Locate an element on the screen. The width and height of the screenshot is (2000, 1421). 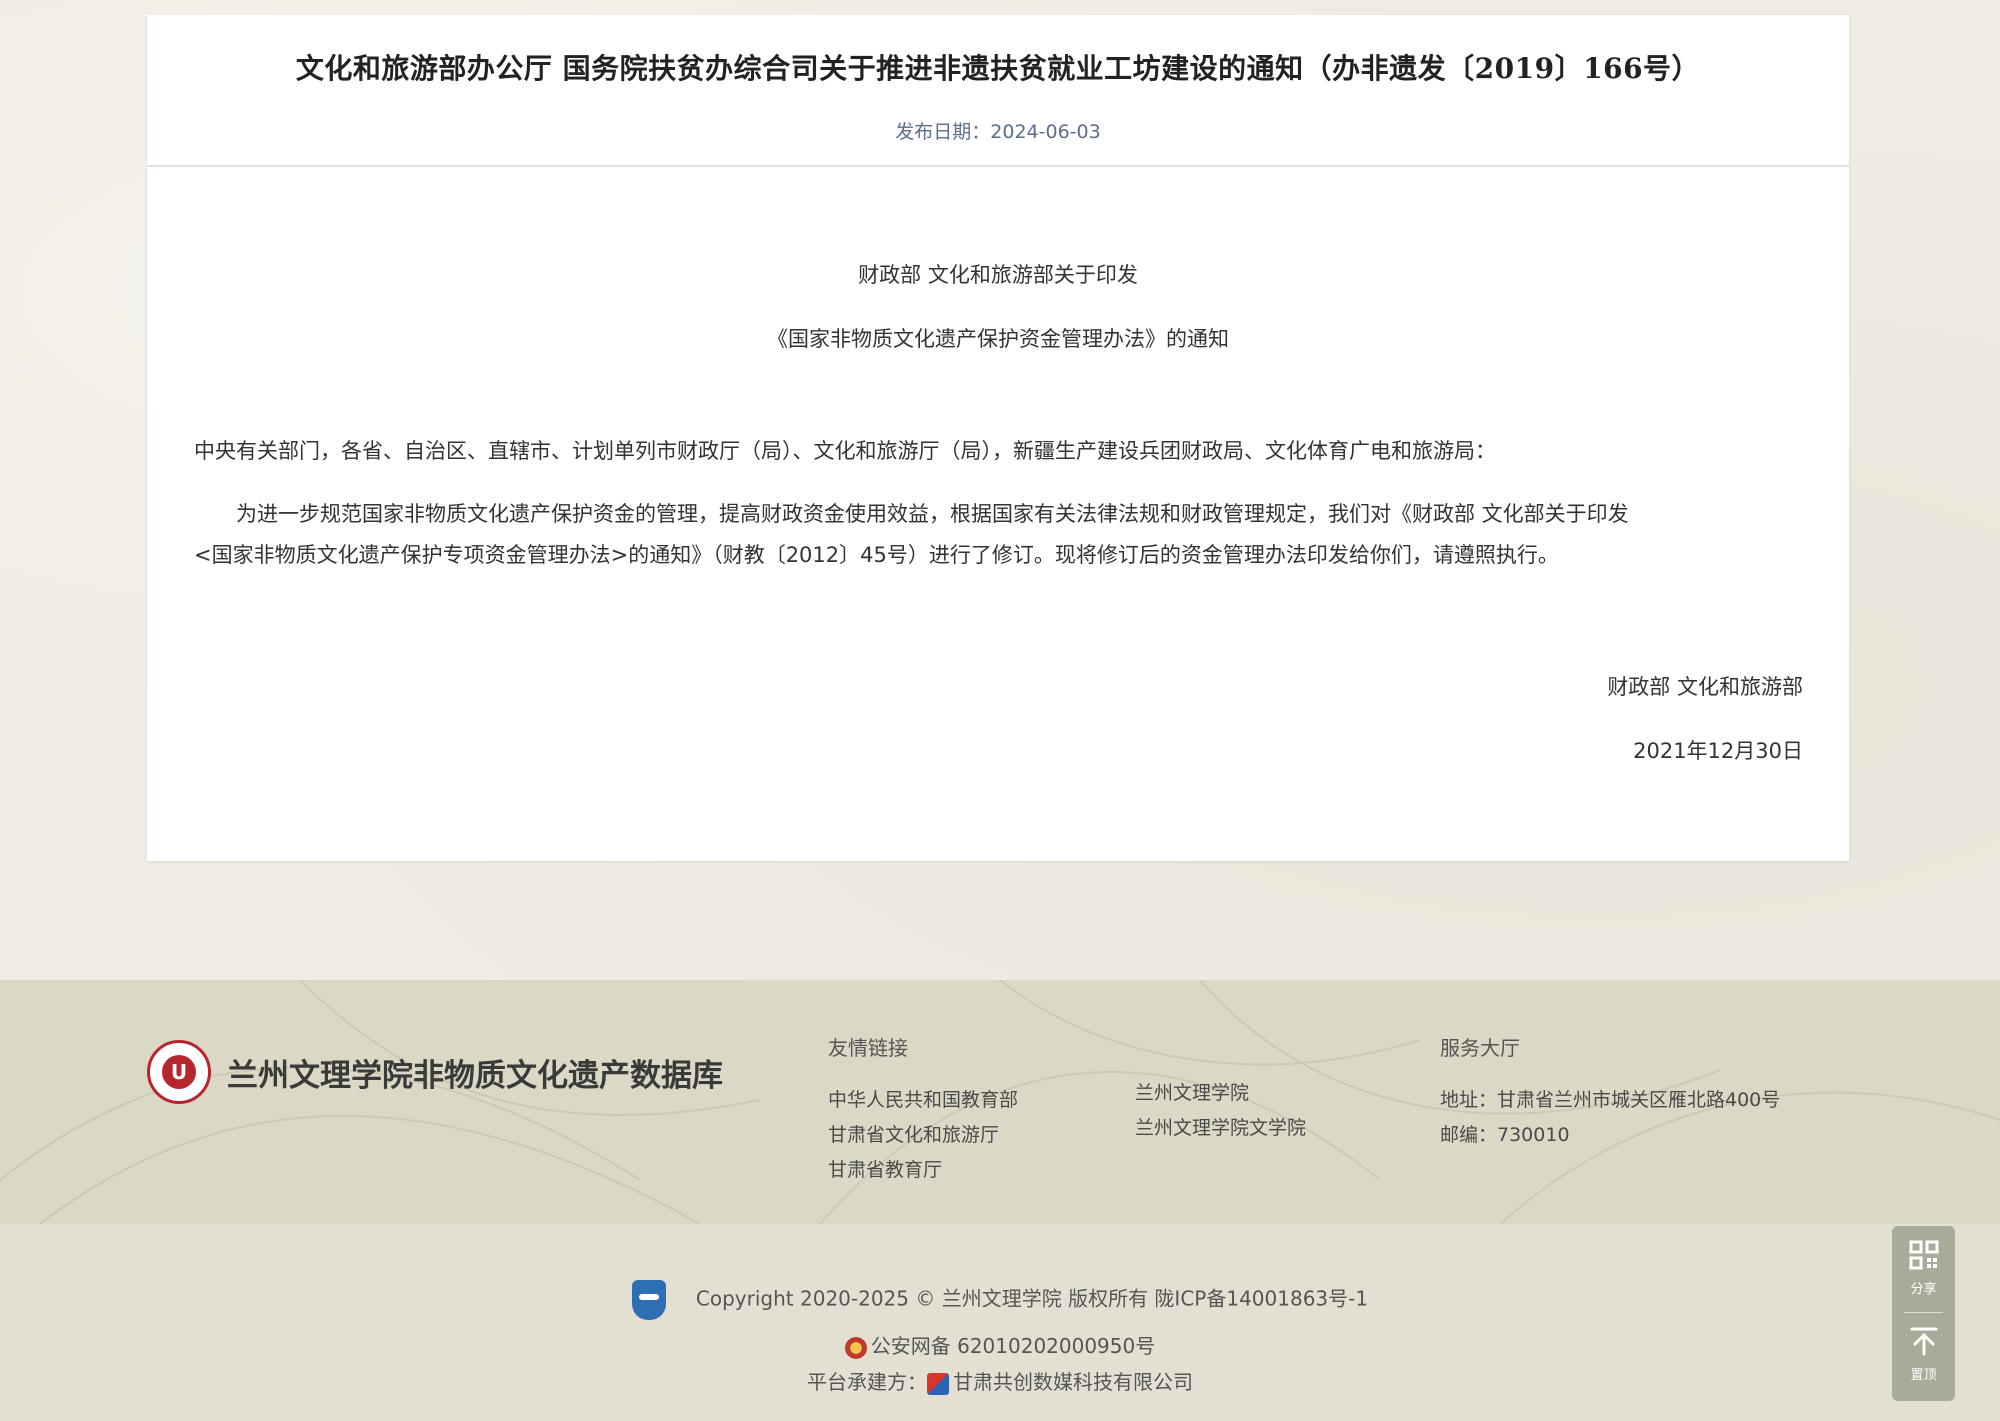
back-to-top-button: 置顶 is located at coordinates (1923, 1354).